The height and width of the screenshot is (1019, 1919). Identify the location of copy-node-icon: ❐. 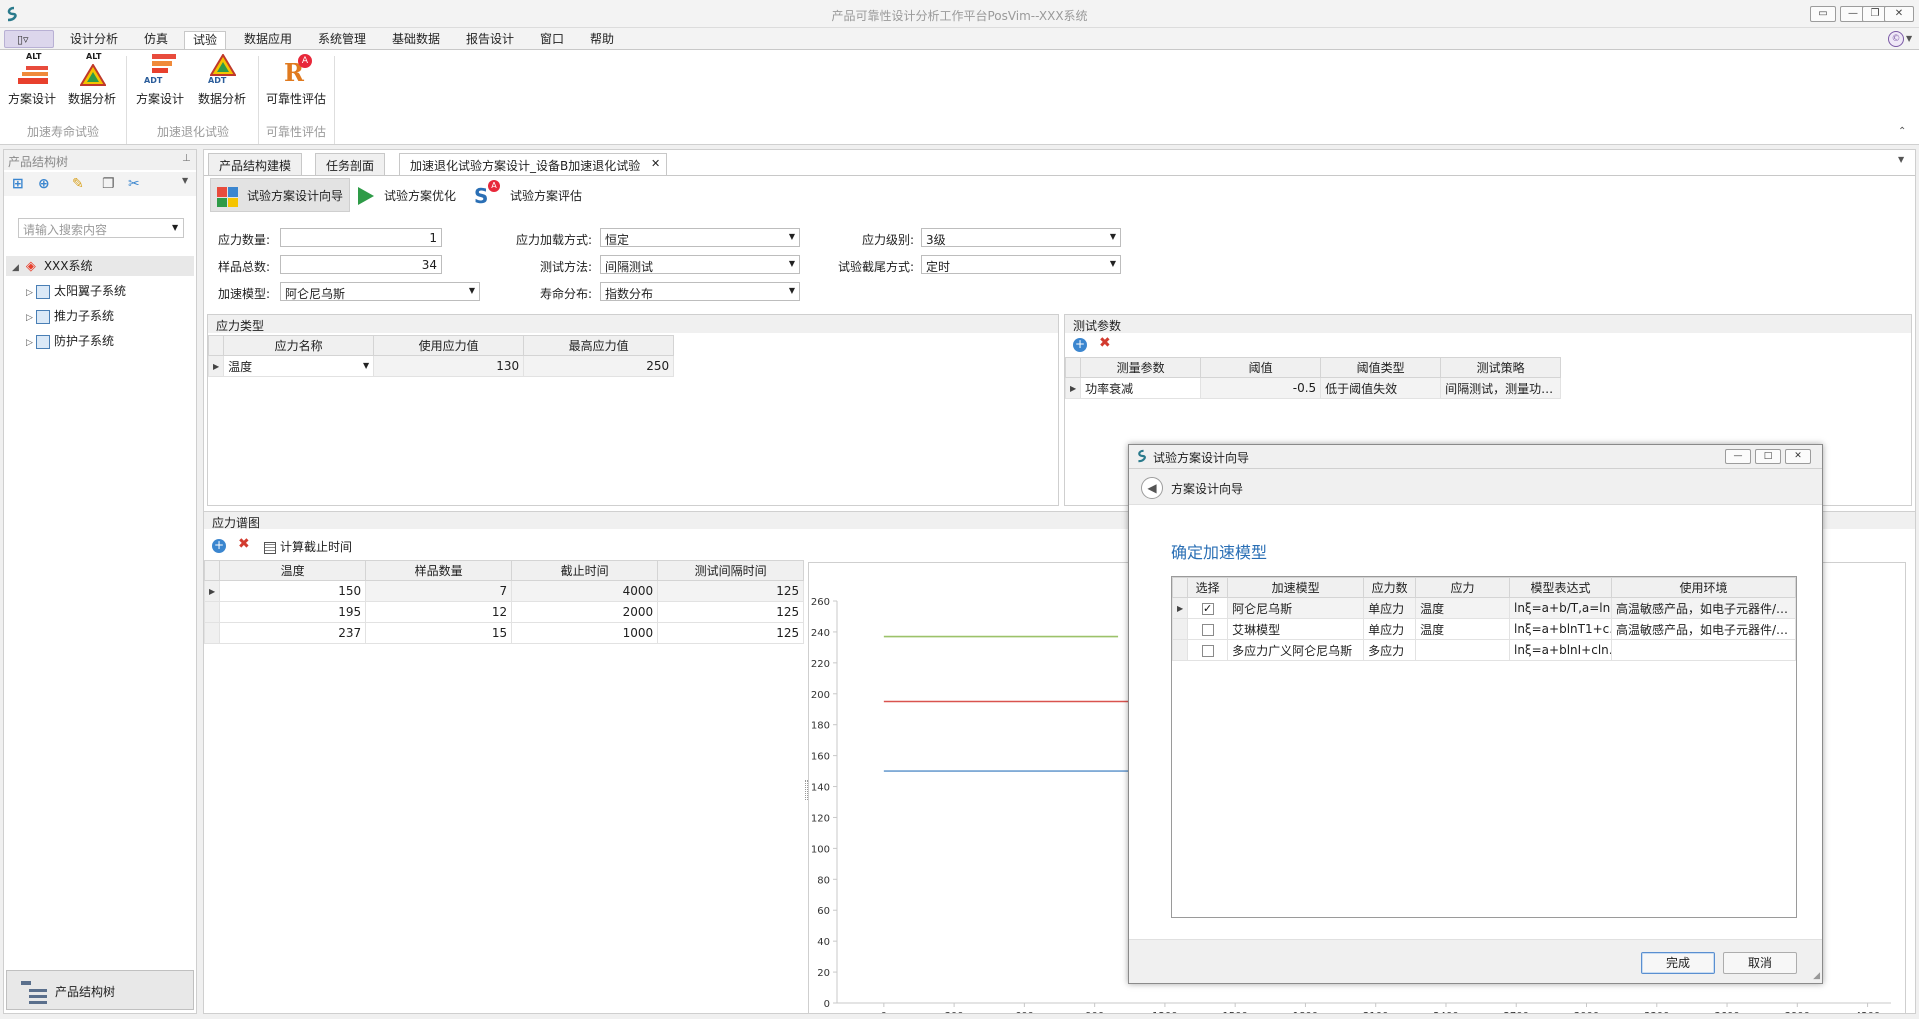
(110, 184).